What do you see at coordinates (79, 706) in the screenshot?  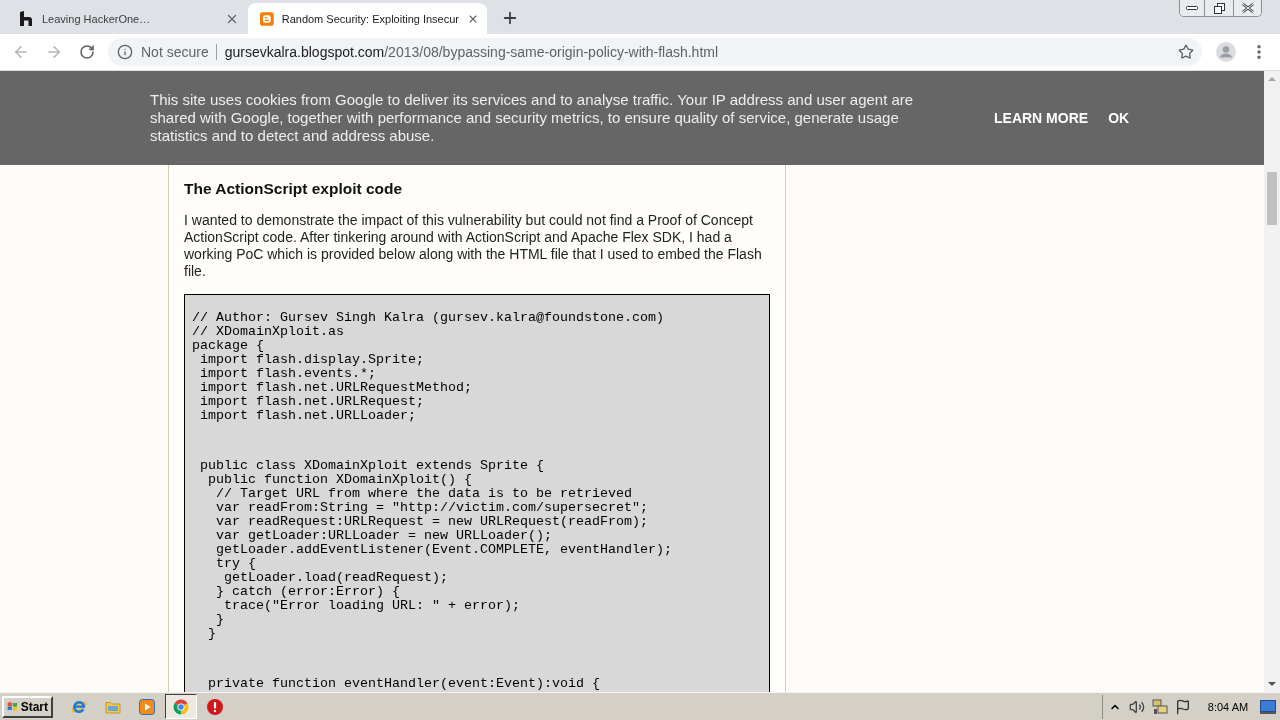 I see `e-logo-icon` at bounding box center [79, 706].